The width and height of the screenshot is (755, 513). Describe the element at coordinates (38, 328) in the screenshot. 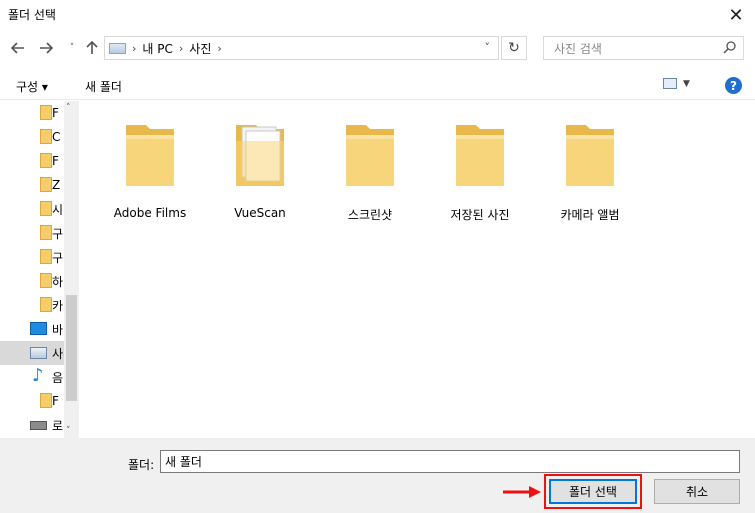

I see `monitor-icon` at that location.